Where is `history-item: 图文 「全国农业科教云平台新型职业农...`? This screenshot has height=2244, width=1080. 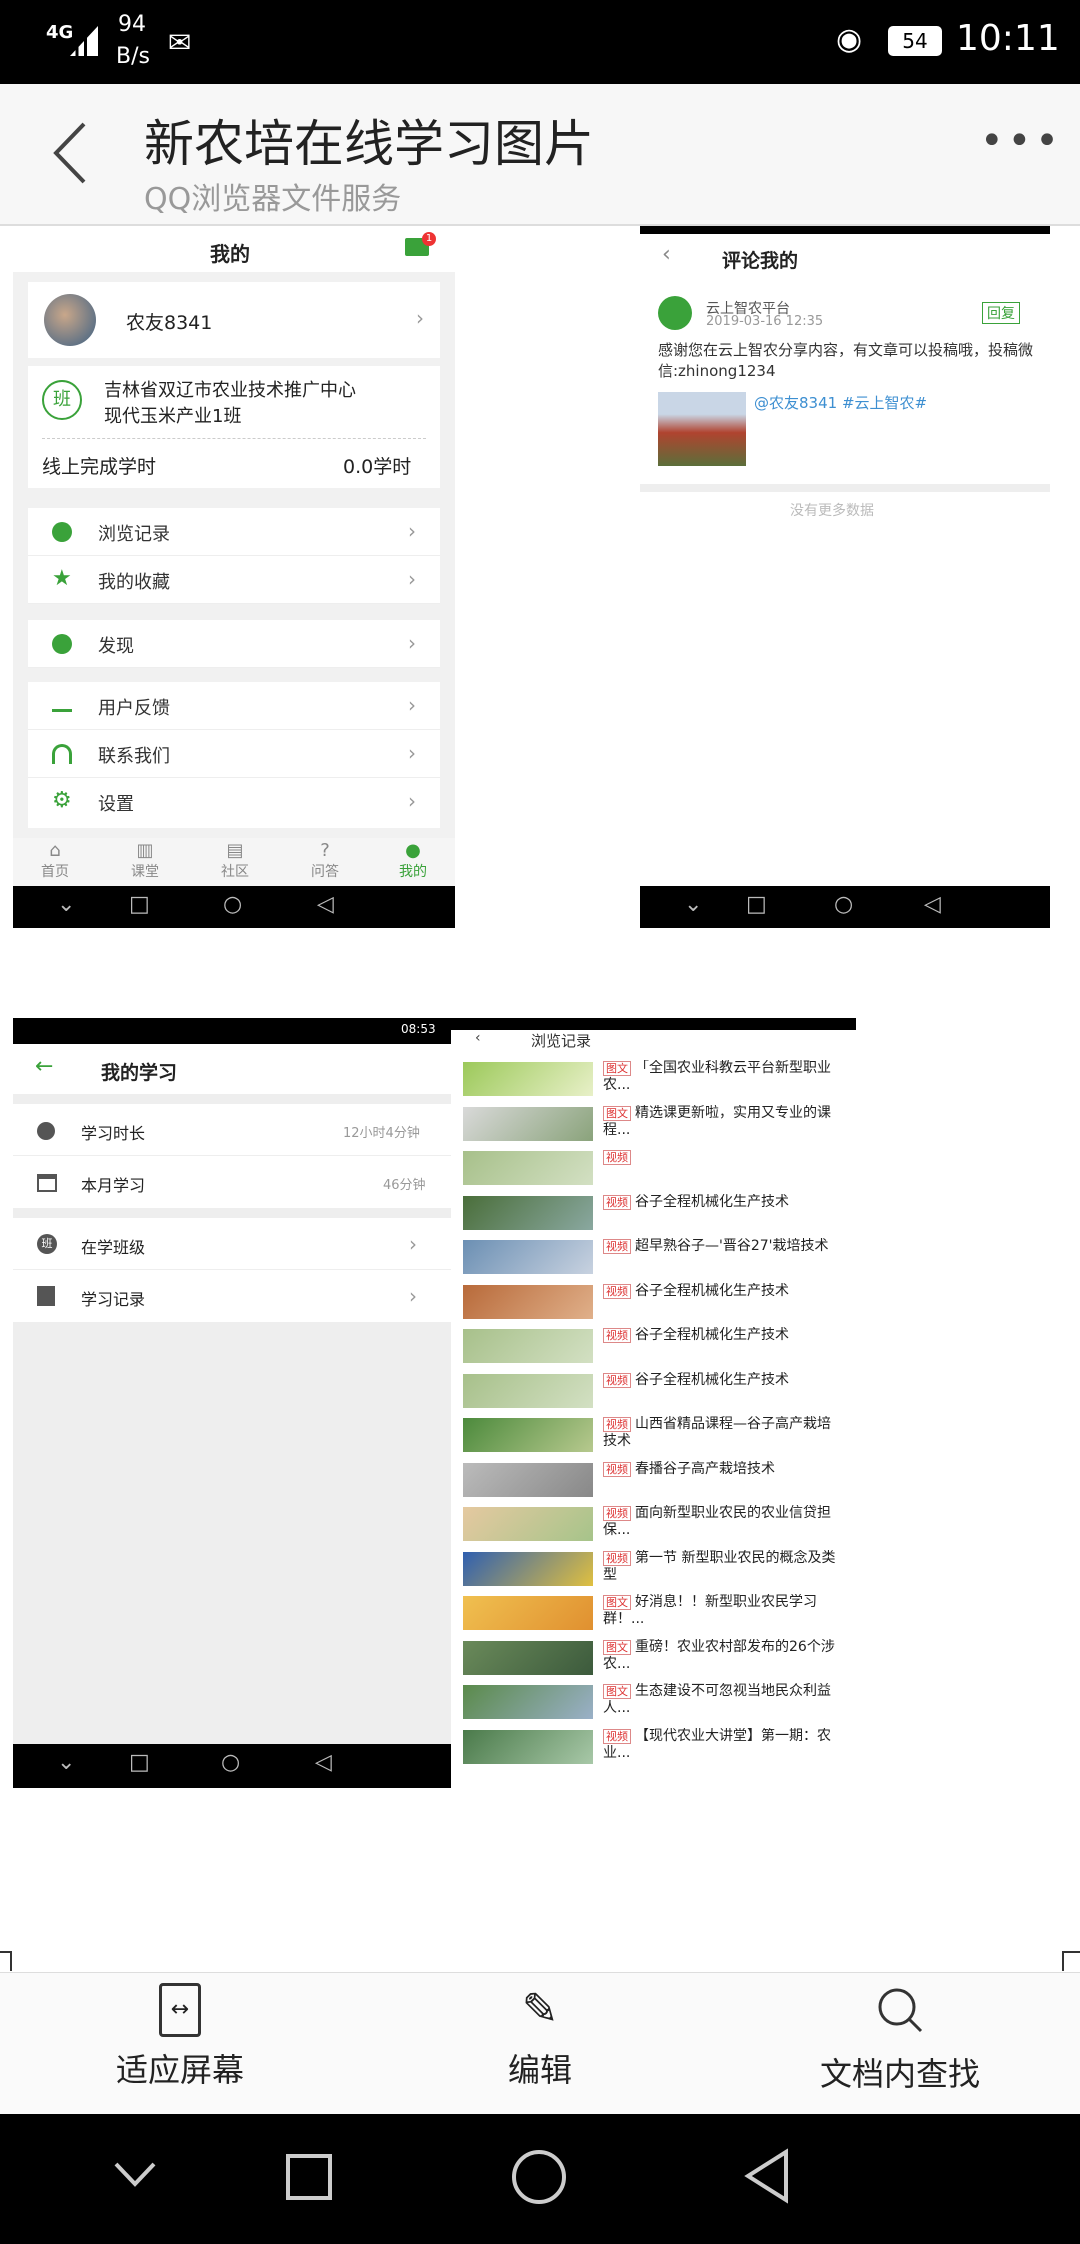 history-item: 图文 「全国农业科教云平台新型职业农... is located at coordinates (655, 1080).